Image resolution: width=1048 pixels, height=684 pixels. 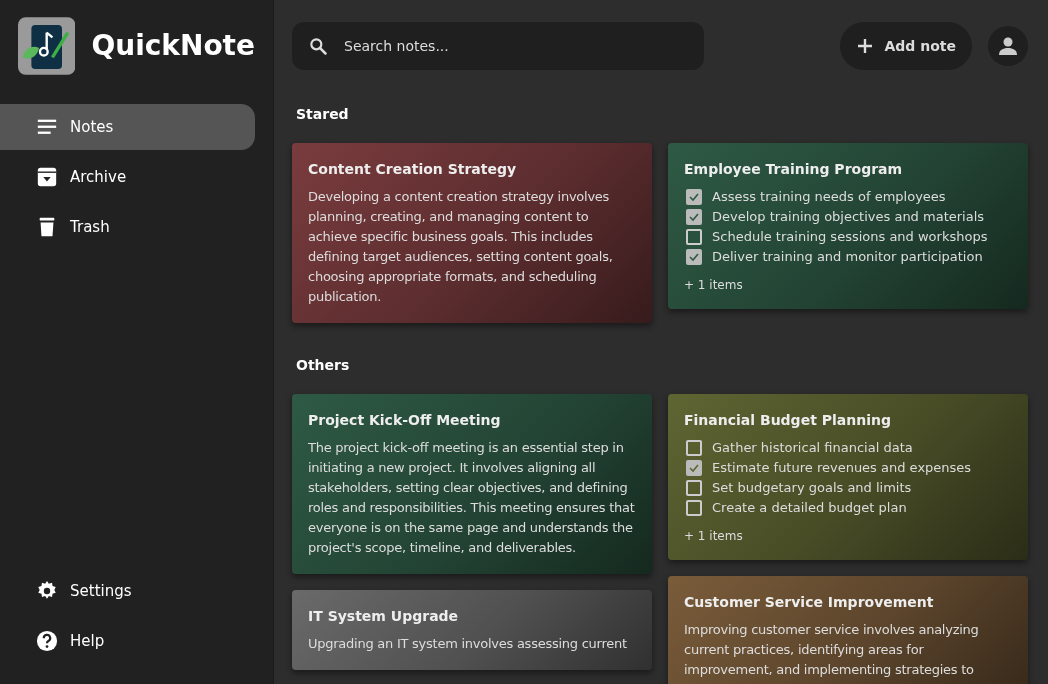 What do you see at coordinates (413, 169) in the screenshot?
I see `note-title: Content Creation Strategy` at bounding box center [413, 169].